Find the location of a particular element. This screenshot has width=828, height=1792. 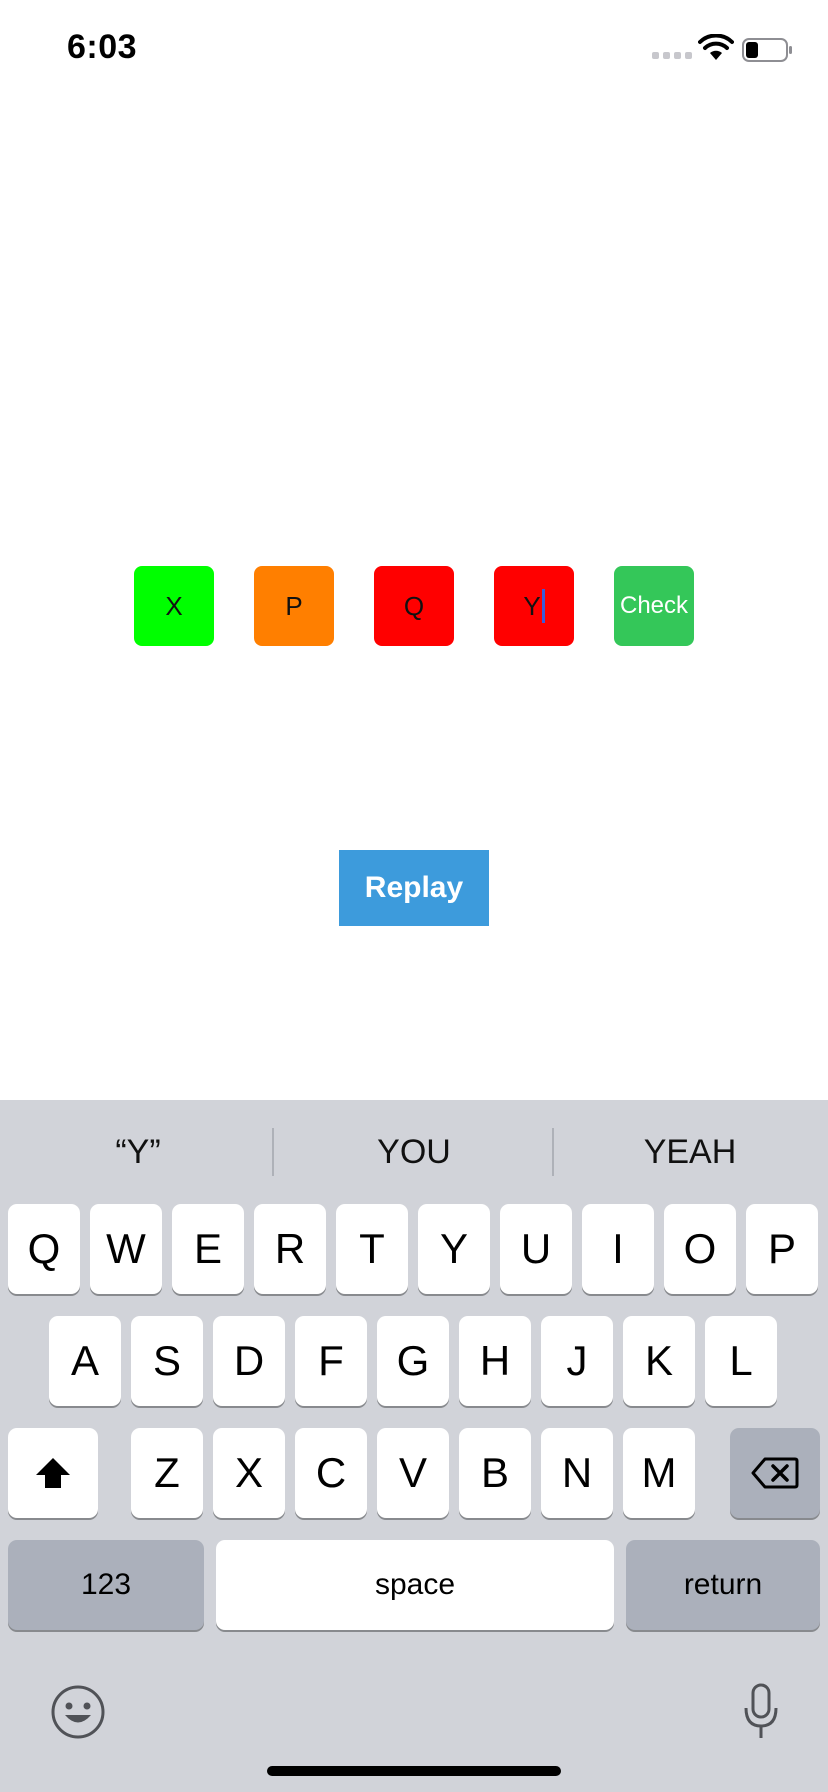

key-l: L is located at coordinates (741, 1361).